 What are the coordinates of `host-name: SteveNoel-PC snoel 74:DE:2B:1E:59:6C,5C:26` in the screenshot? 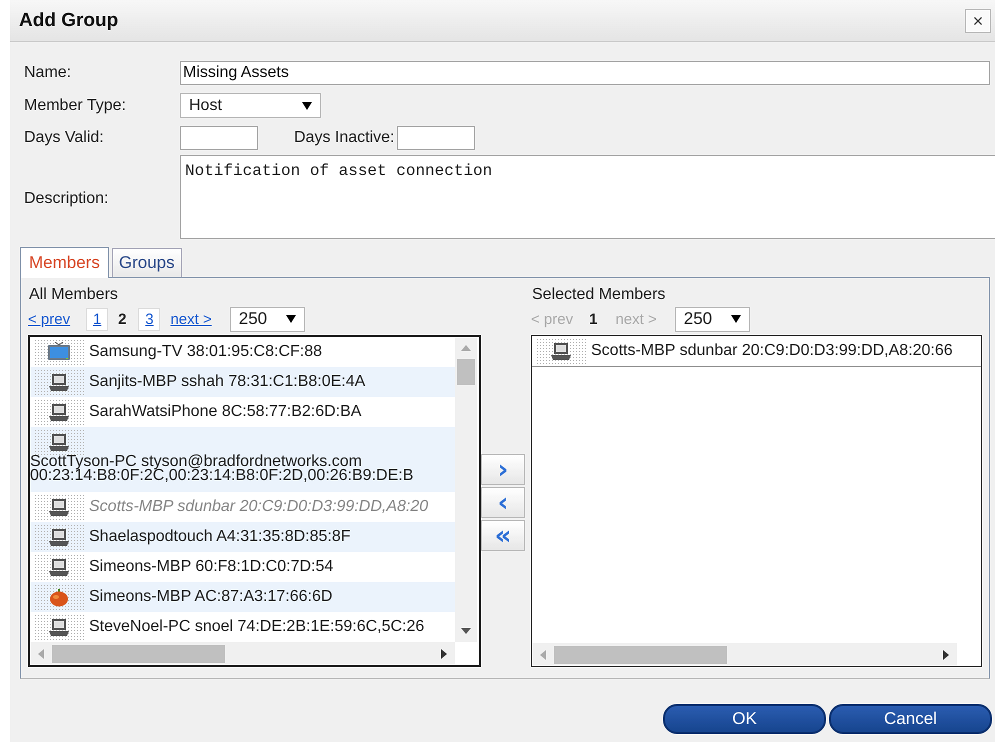 It's located at (256, 627).